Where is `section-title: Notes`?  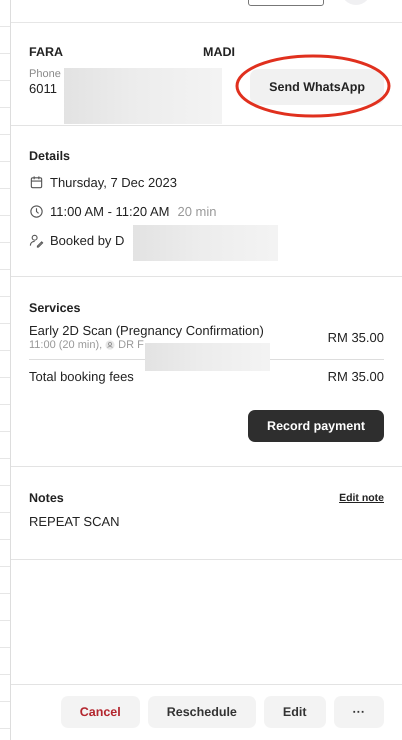
section-title: Notes is located at coordinates (46, 498).